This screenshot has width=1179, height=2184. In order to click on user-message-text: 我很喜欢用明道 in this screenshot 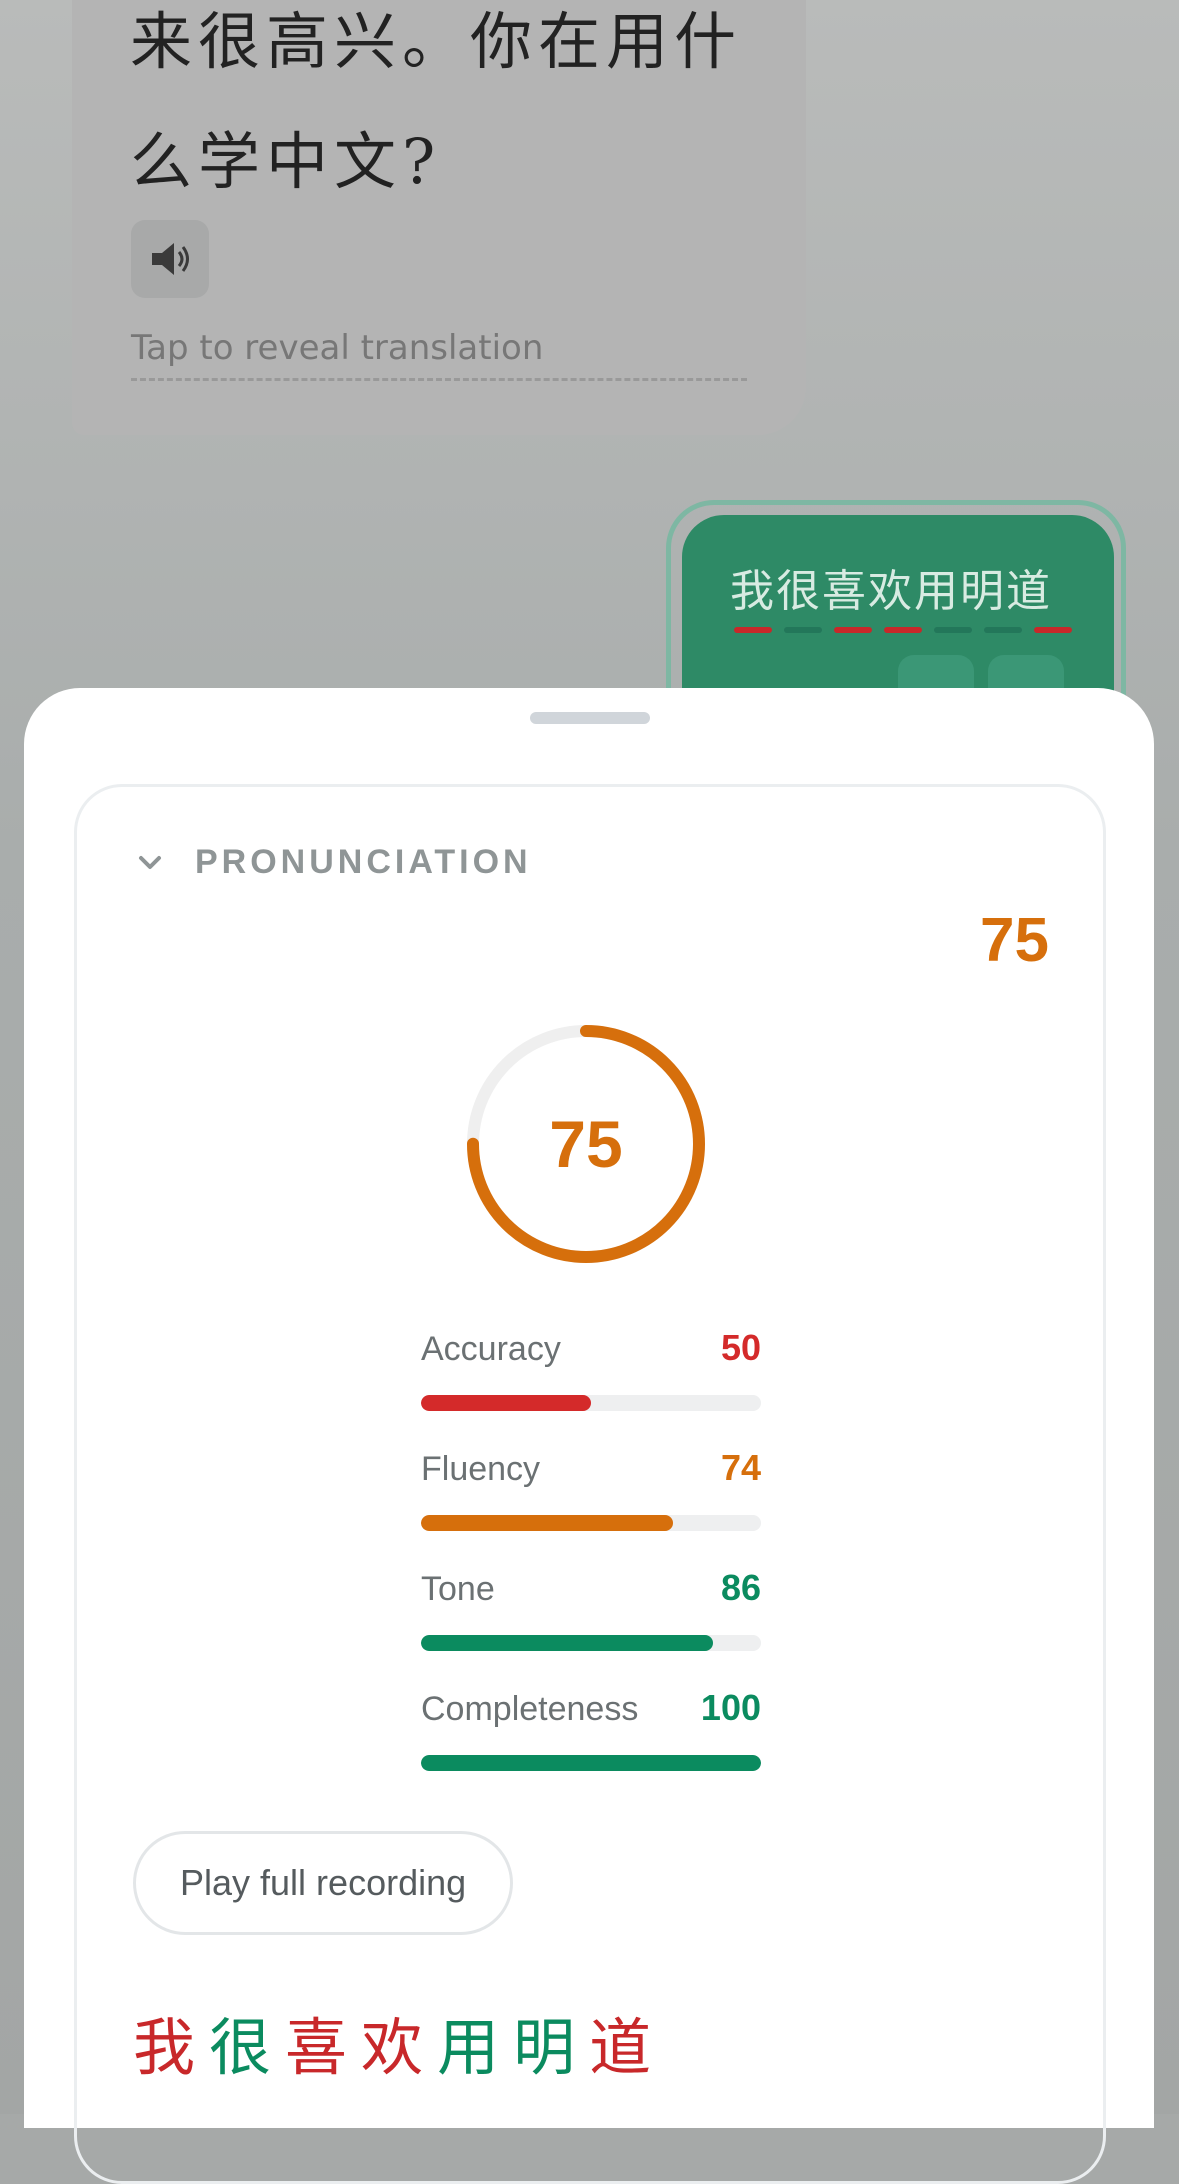, I will do `click(891, 591)`.